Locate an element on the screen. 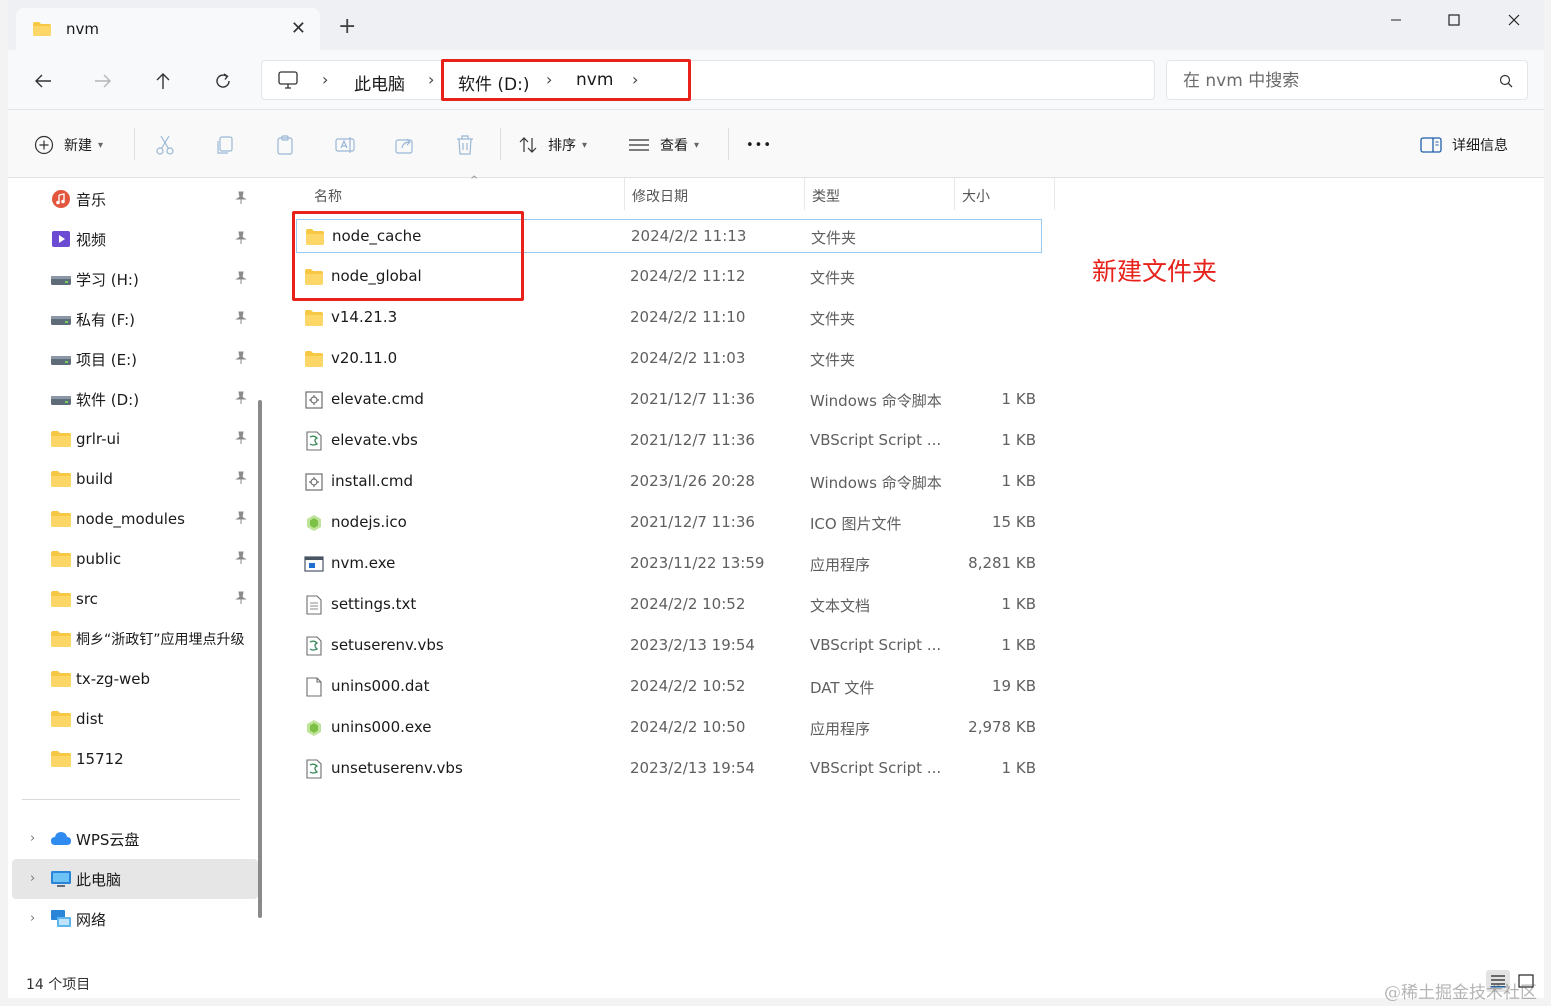  tab-nvm: nvm ✕ is located at coordinates (168, 29).